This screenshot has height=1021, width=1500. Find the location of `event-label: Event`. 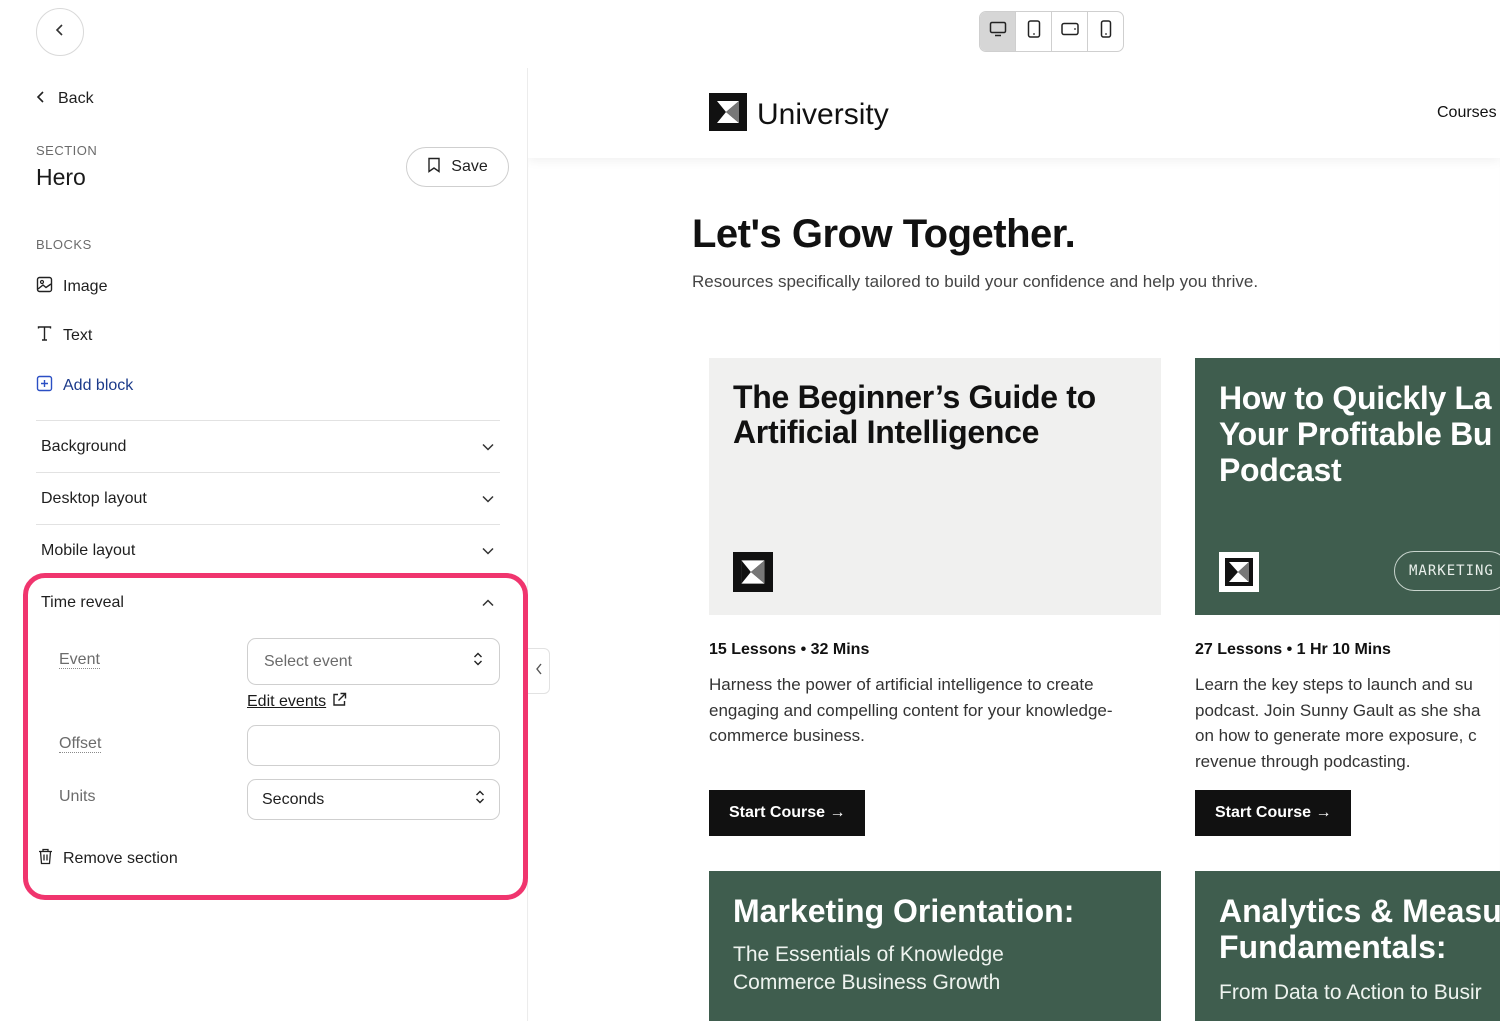

event-label: Event is located at coordinates (79, 660).